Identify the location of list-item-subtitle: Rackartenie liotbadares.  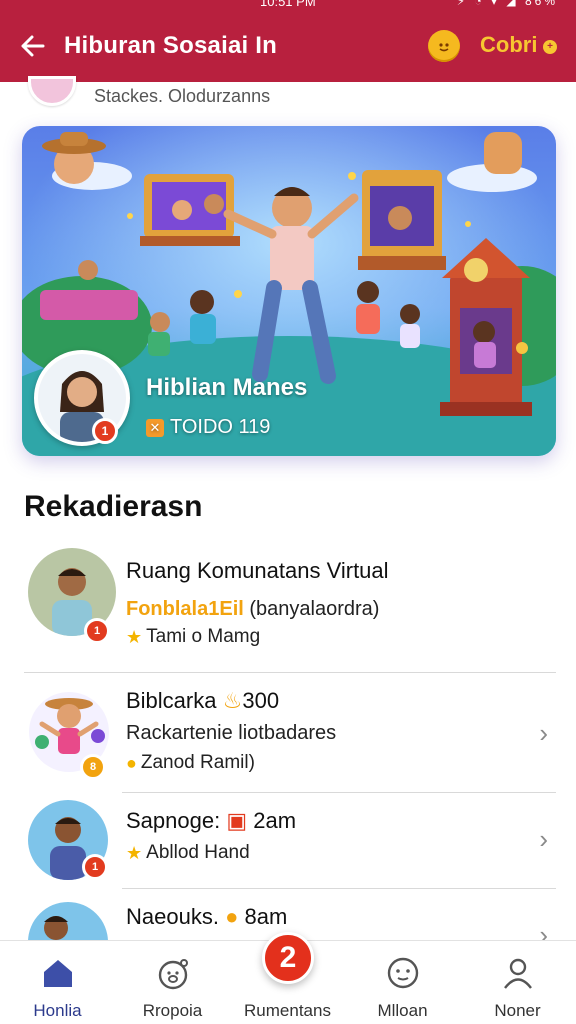
(231, 733).